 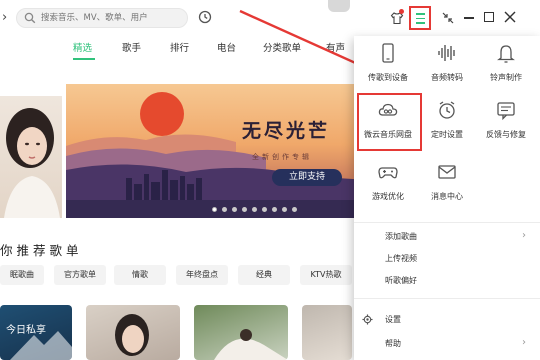 I want to click on banner-title: 无尽光芒, so click(x=286, y=131).